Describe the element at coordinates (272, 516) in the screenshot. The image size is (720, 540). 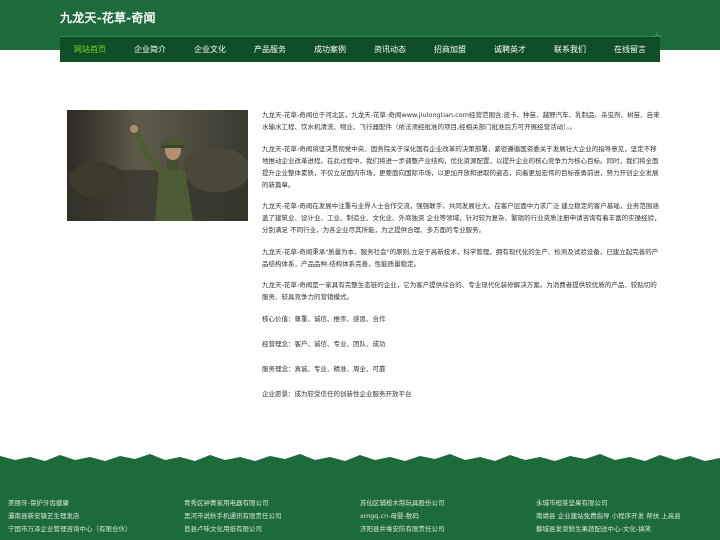
I see `footer-link: 黑河市说秋手机通讯有限责任公司` at that location.